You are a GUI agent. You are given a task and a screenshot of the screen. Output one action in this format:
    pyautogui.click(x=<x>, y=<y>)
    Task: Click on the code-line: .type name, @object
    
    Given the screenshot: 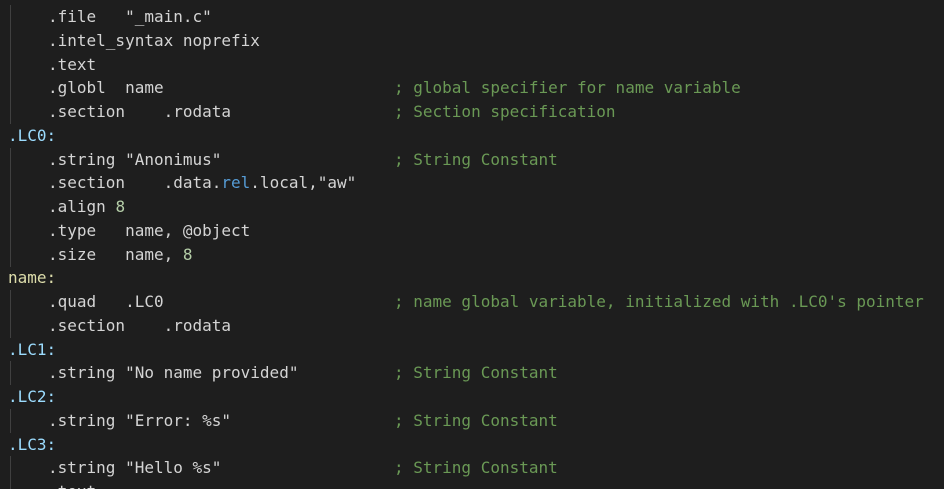 What is the action you would take?
    pyautogui.click(x=472, y=231)
    